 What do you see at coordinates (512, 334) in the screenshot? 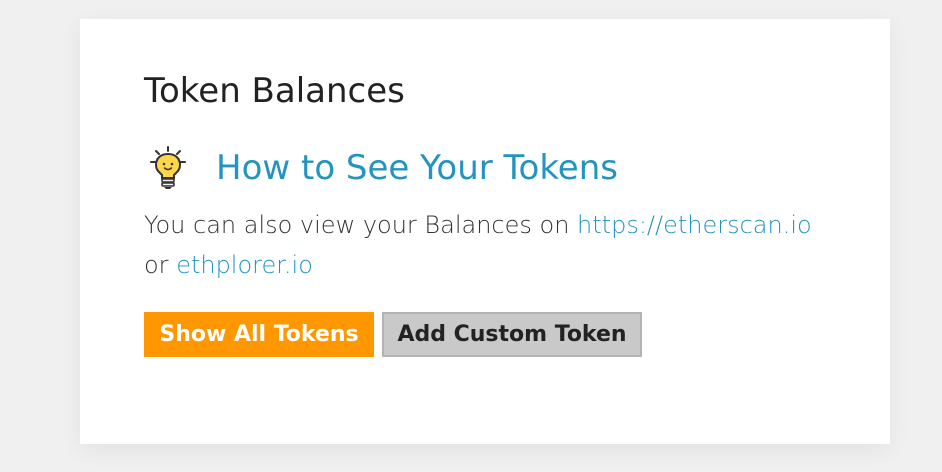
I see `add-custom-token-button: Add Custom Token` at bounding box center [512, 334].